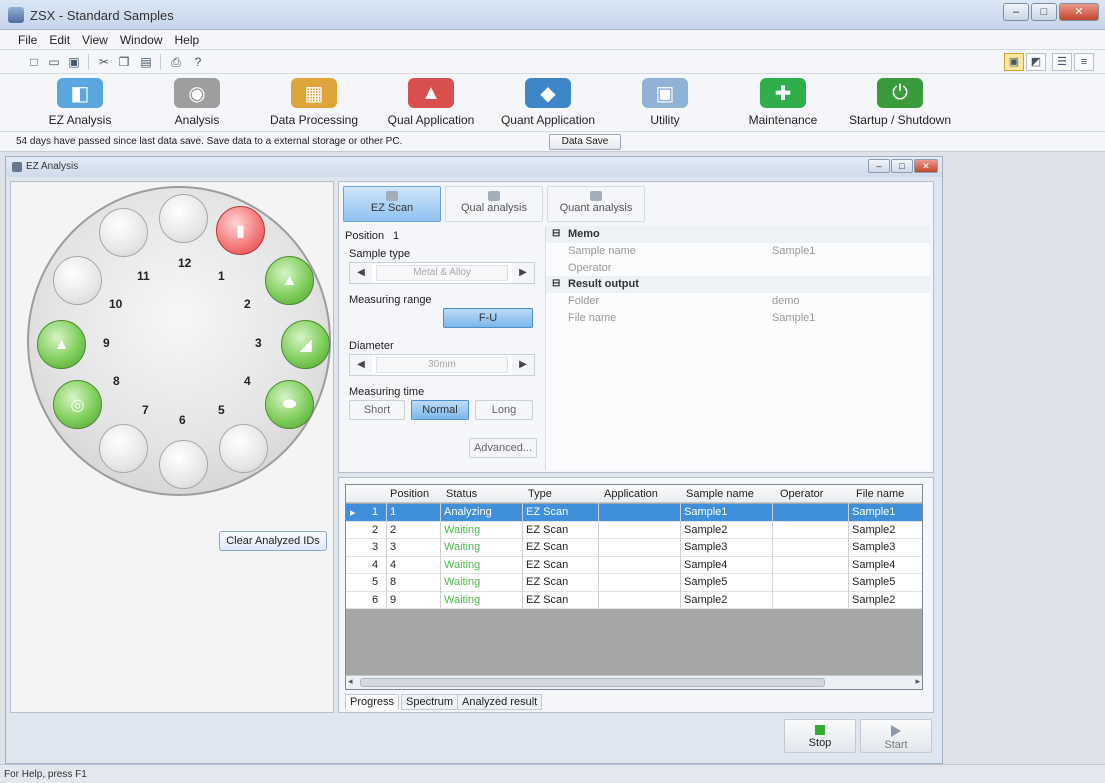 The height and width of the screenshot is (783, 1105). Describe the element at coordinates (54, 62) in the screenshot. I see `open-folder-icon: ▭` at that location.